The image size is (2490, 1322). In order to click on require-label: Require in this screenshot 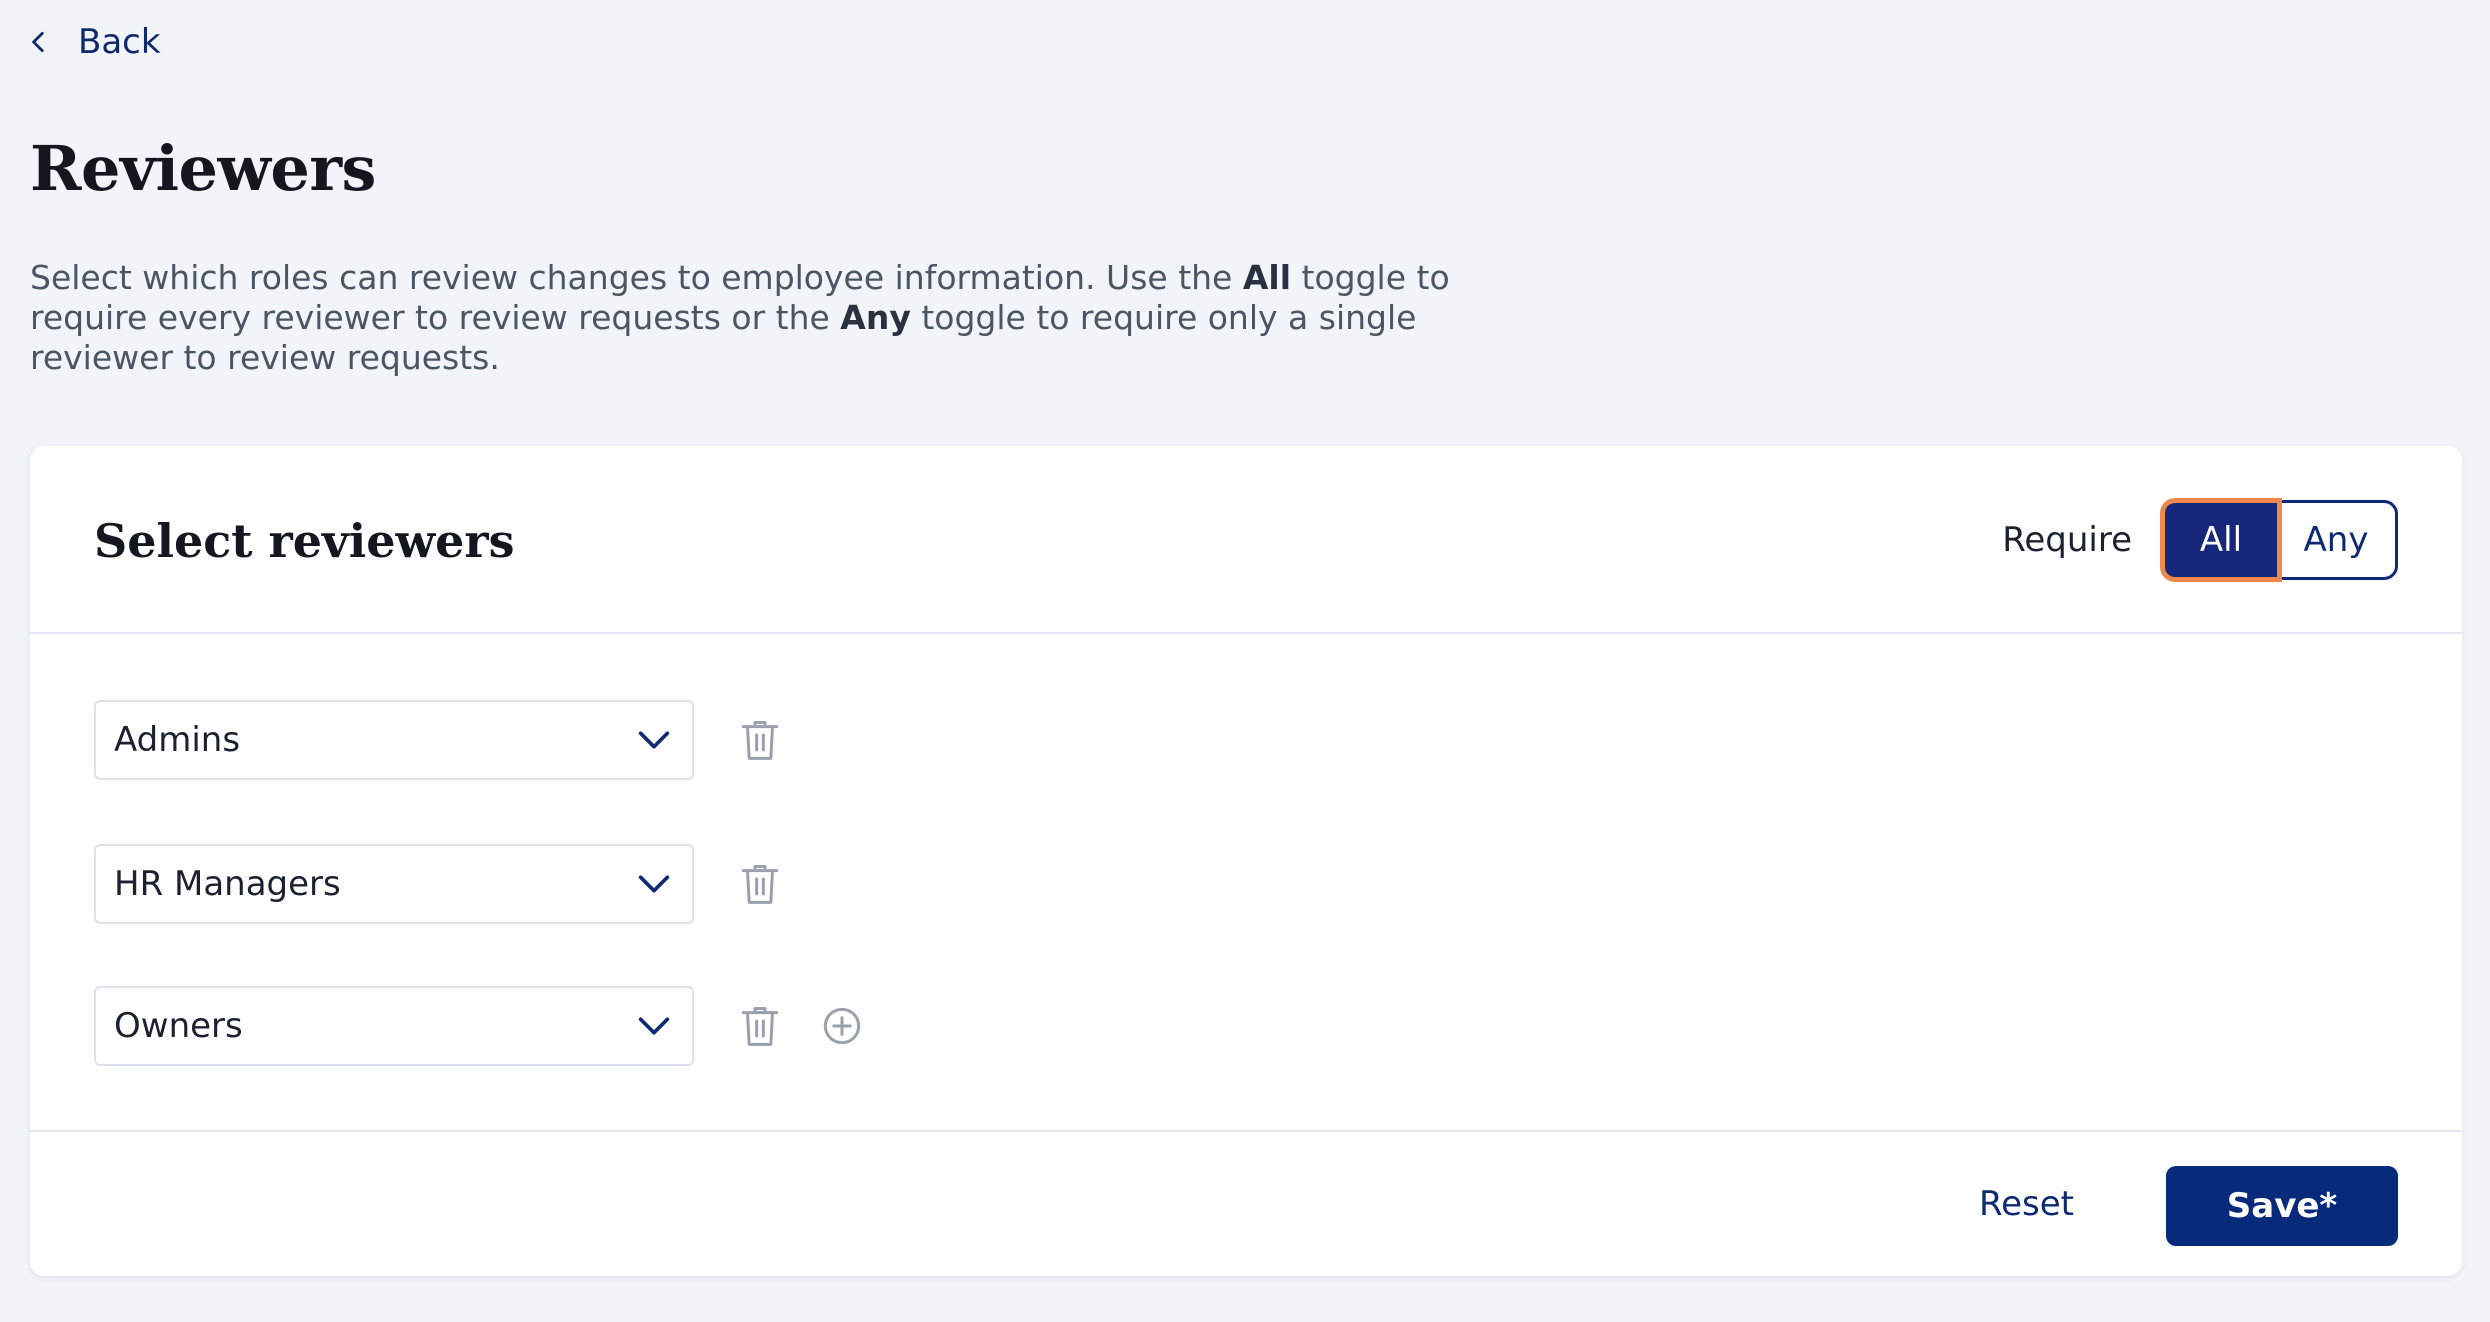, I will do `click(2067, 540)`.